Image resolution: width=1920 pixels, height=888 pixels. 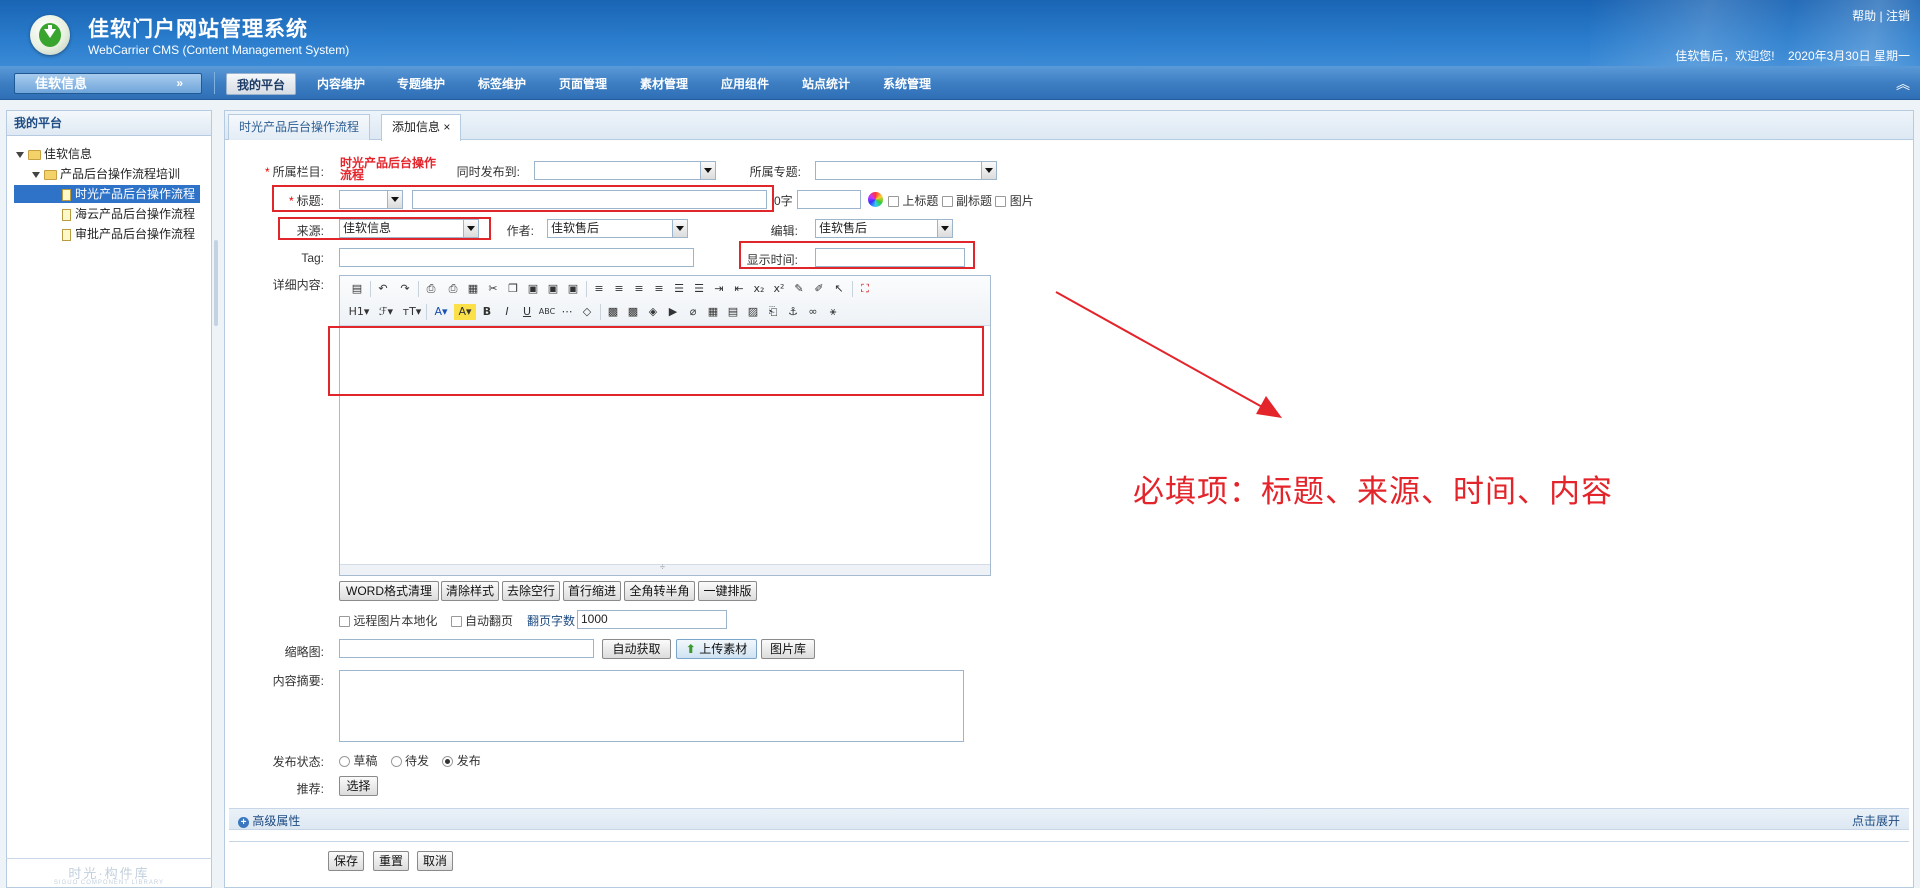 I want to click on remove-blank-lines-button: 去除空行, so click(x=531, y=591).